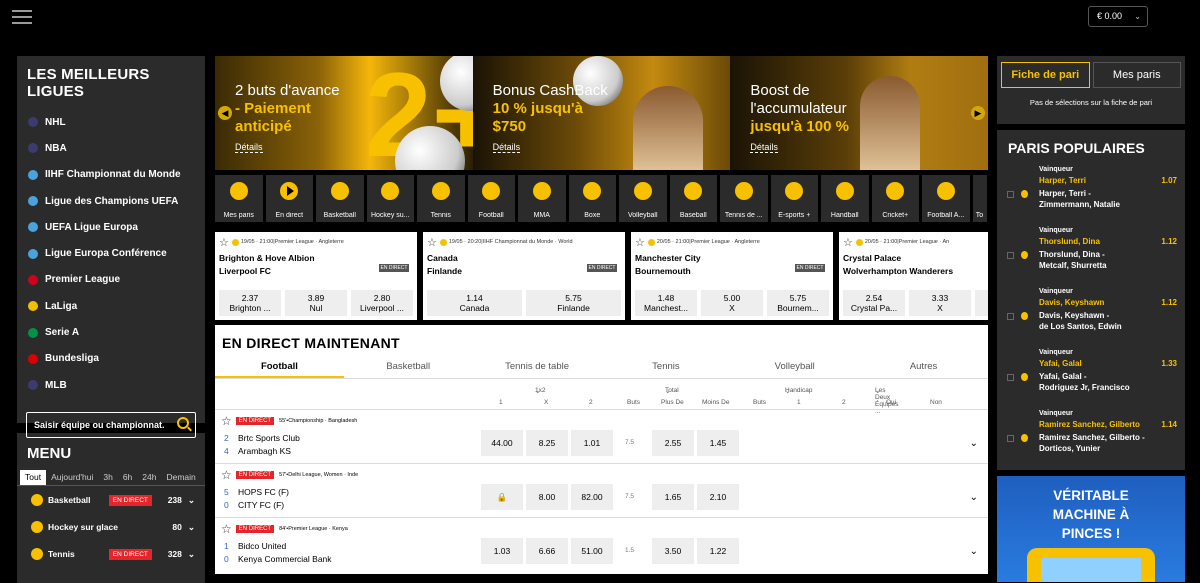 The image size is (1200, 583). Describe the element at coordinates (502, 497) in the screenshot. I see `odds-button: 🔒` at that location.